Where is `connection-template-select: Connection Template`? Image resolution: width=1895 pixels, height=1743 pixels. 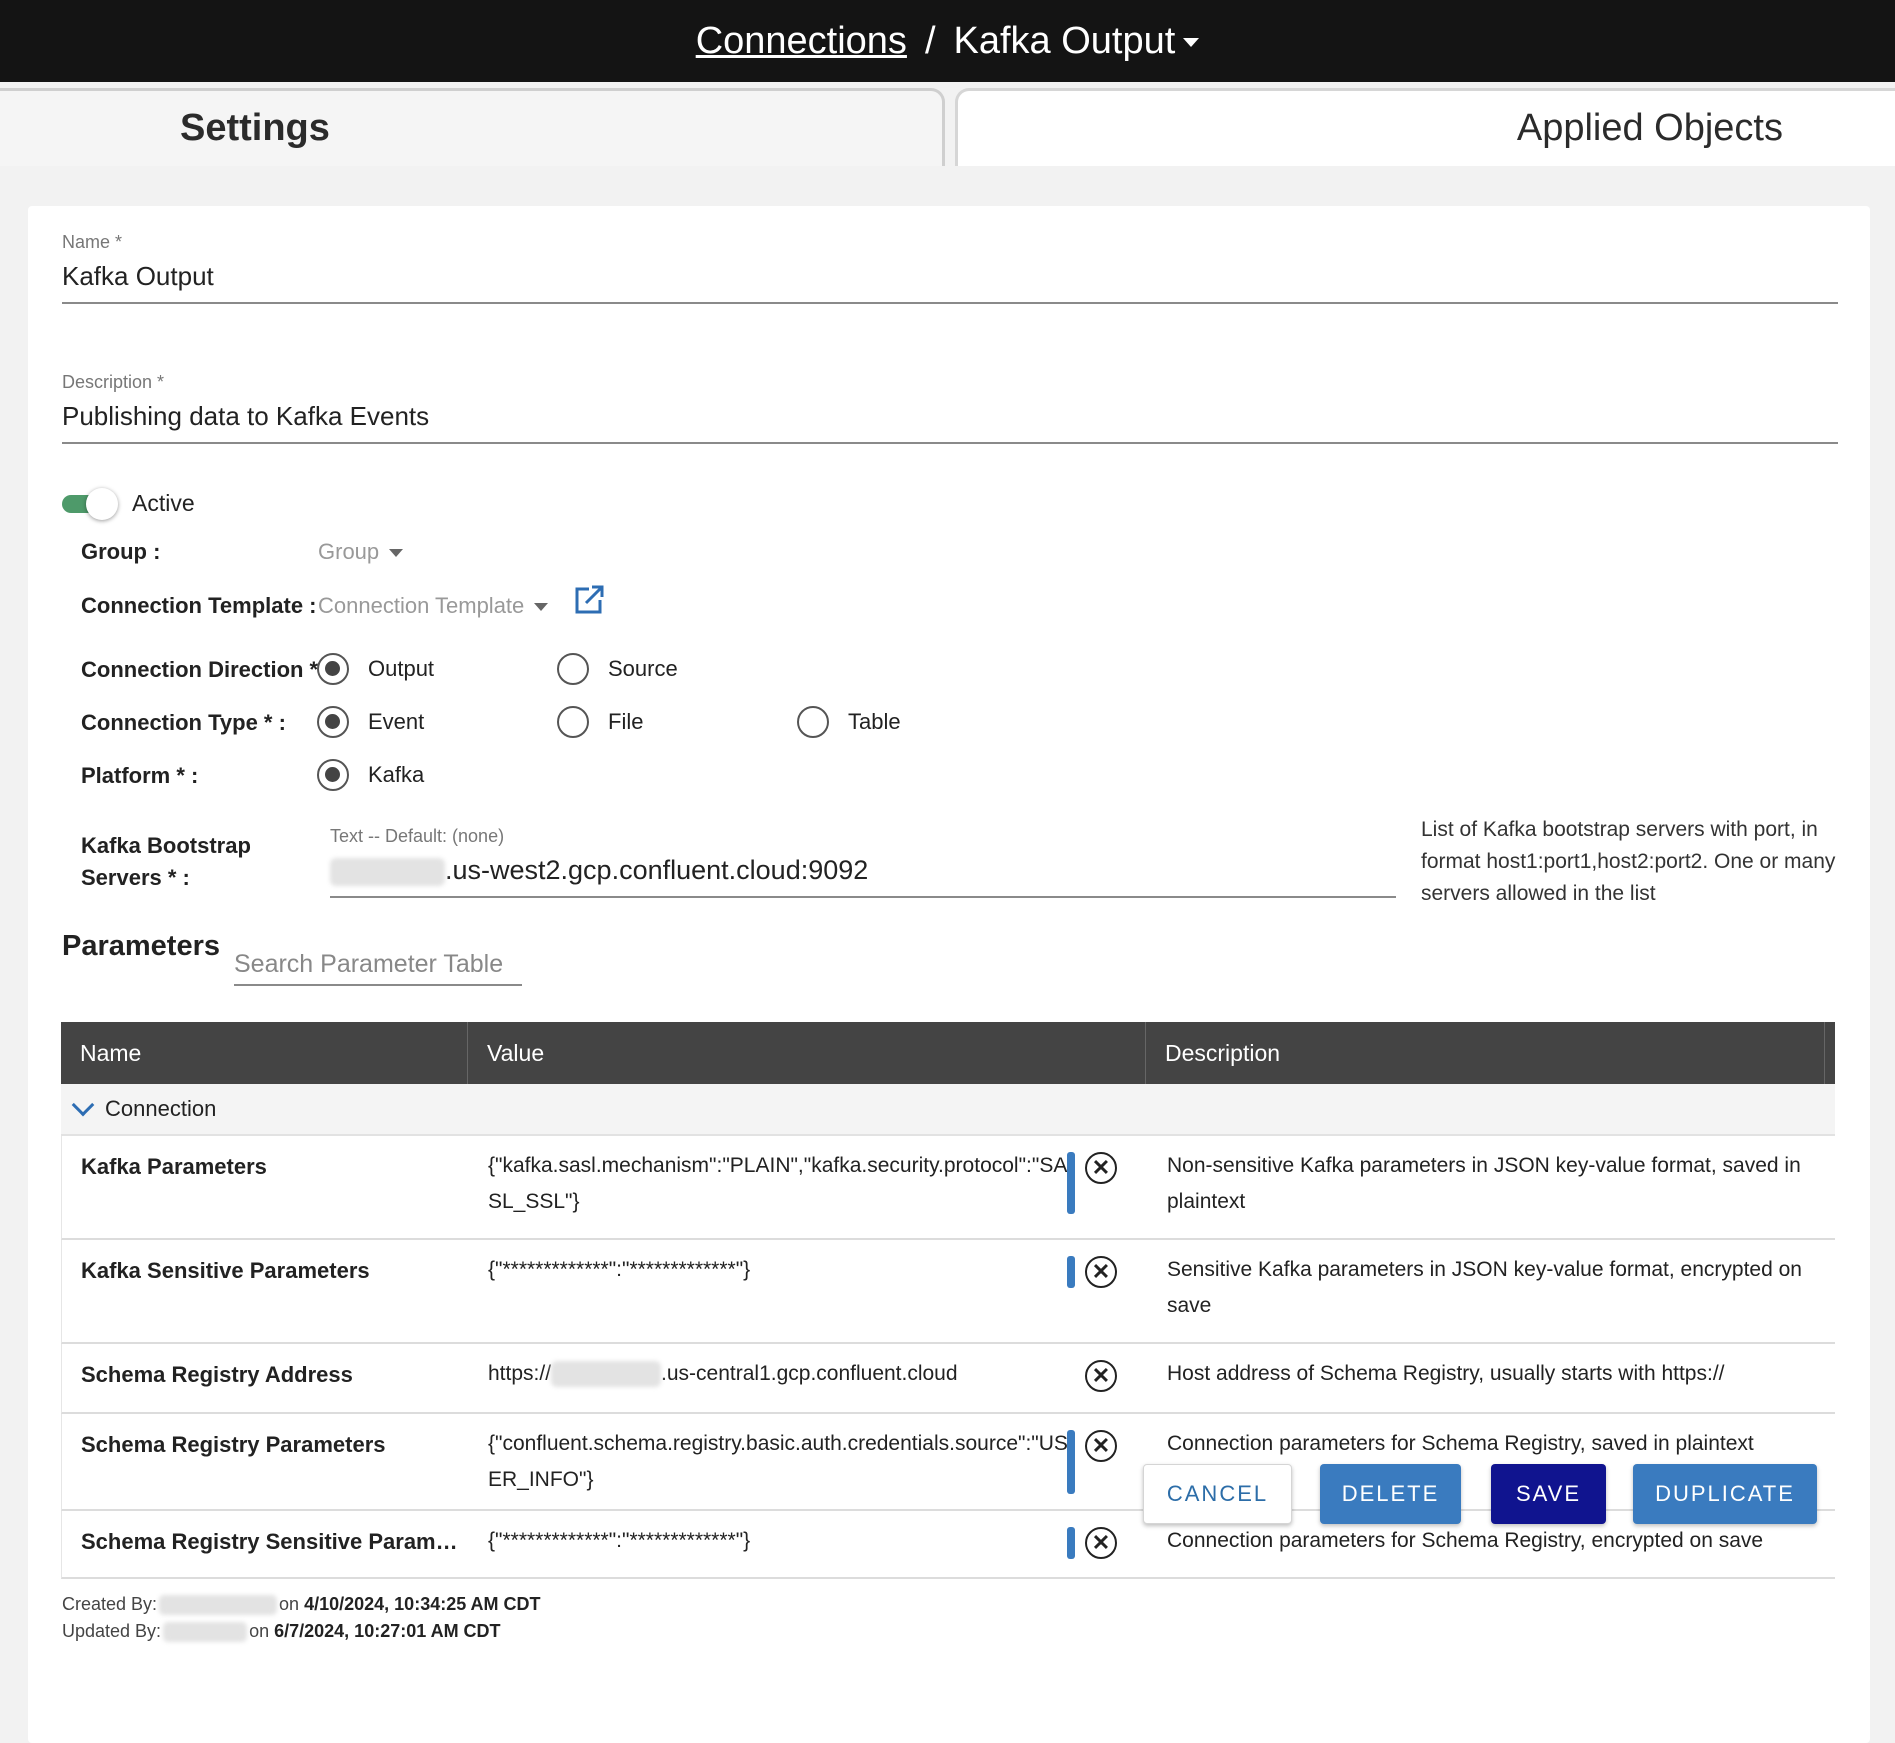
connection-template-select: Connection Template is located at coordinates (433, 606).